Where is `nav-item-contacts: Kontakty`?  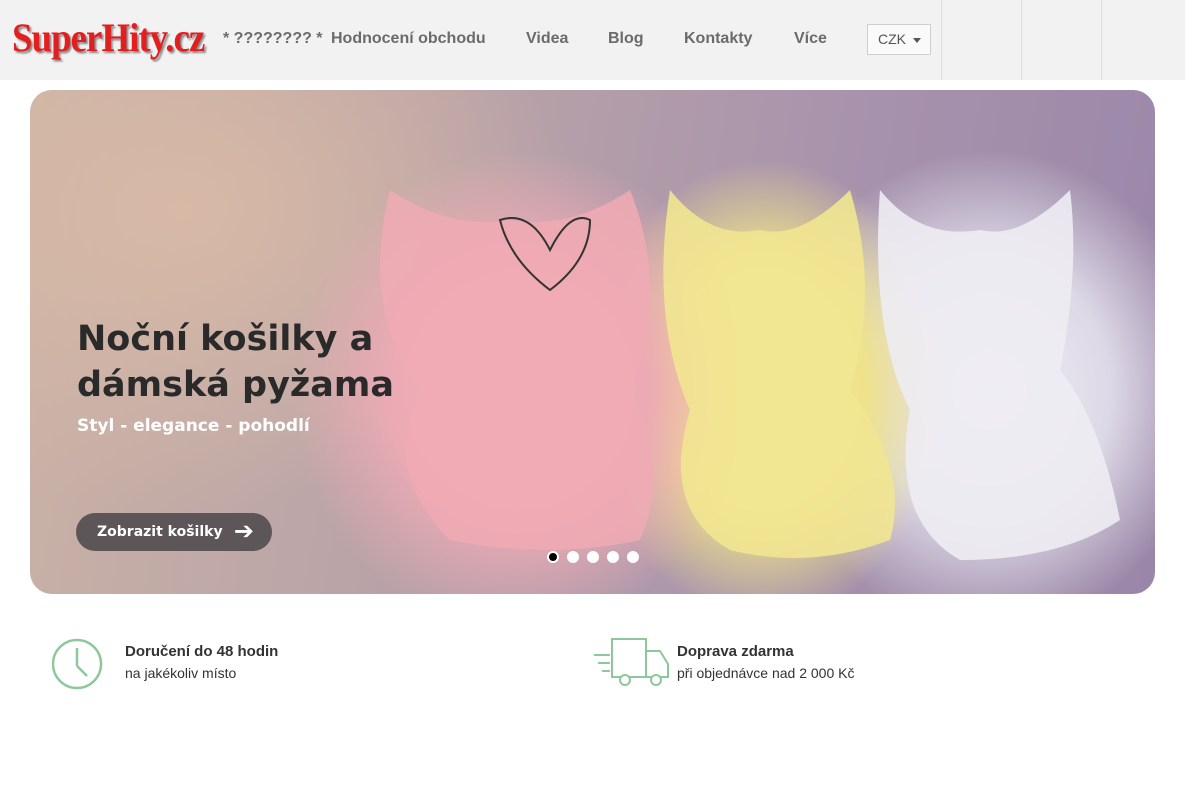 nav-item-contacts: Kontakty is located at coordinates (718, 39).